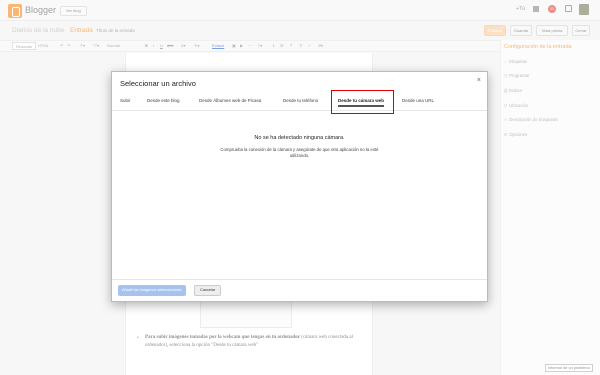 This screenshot has height=375, width=600. I want to click on tab-highlight-annotation, so click(362, 102).